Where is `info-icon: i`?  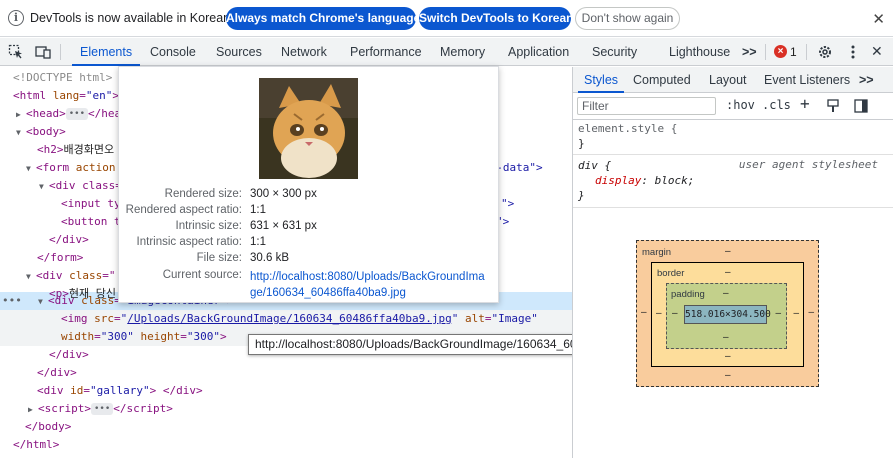
info-icon: i is located at coordinates (16, 18).